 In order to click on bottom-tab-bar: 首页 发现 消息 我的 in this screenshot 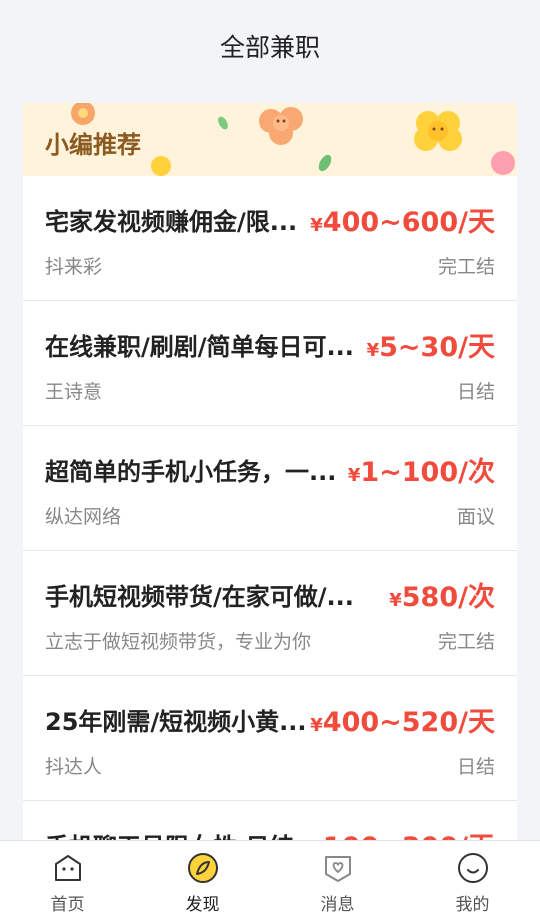, I will do `click(270, 882)`.